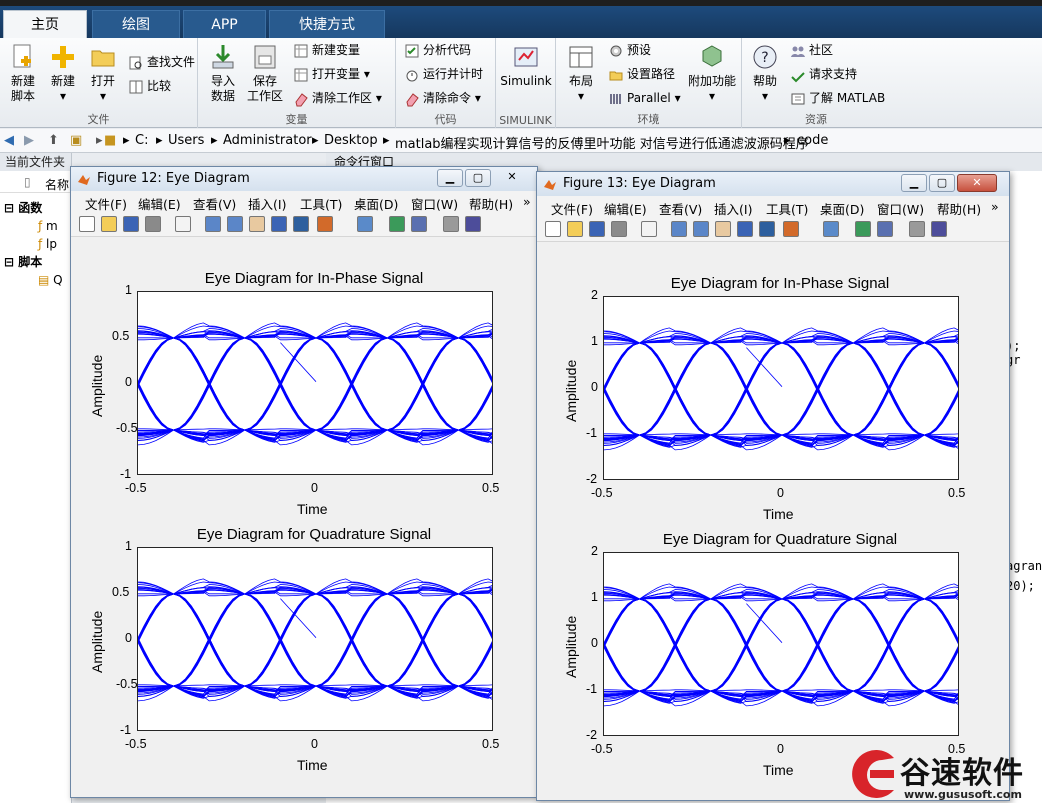 The width and height of the screenshot is (1042, 803). I want to click on layout-button: 布局 ▾, so click(581, 73).